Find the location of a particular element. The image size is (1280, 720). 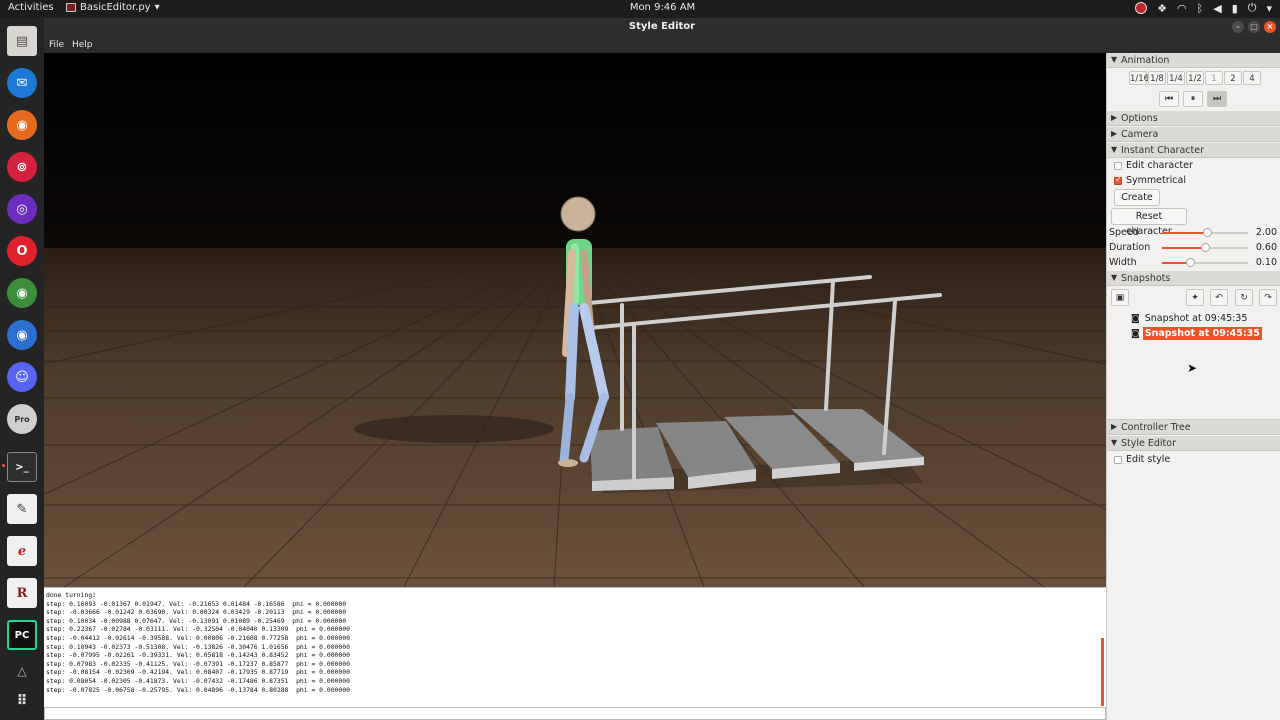

chrome-icon: ◉ is located at coordinates (22, 293).